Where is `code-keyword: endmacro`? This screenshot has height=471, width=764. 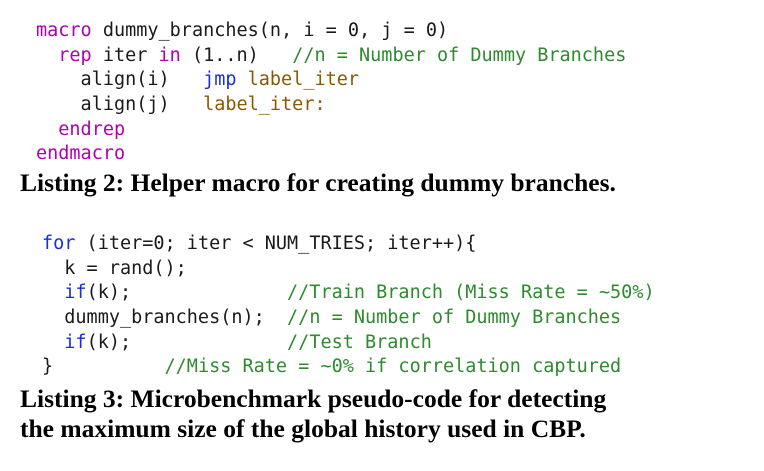
code-keyword: endmacro is located at coordinates (81, 154).